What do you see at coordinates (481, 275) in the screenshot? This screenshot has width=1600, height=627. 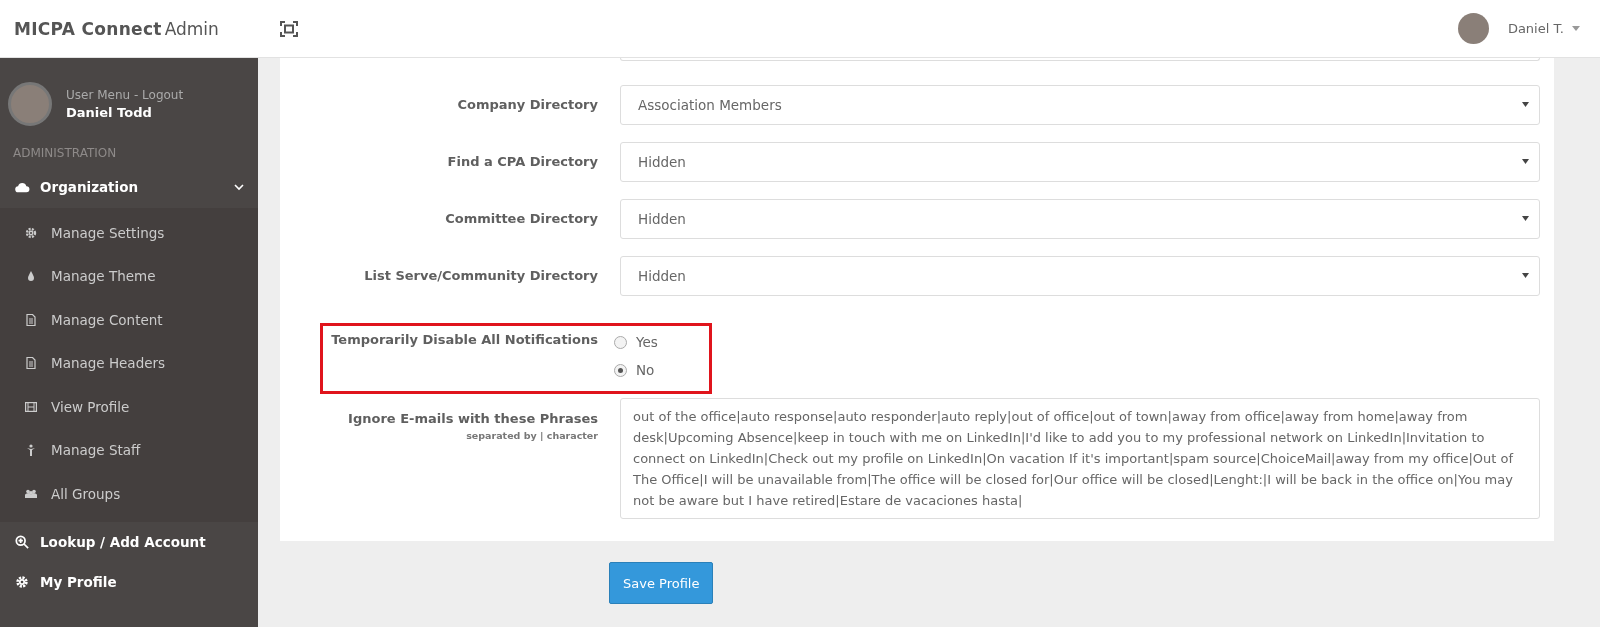 I see `field-label: List Serve/Community Directory` at bounding box center [481, 275].